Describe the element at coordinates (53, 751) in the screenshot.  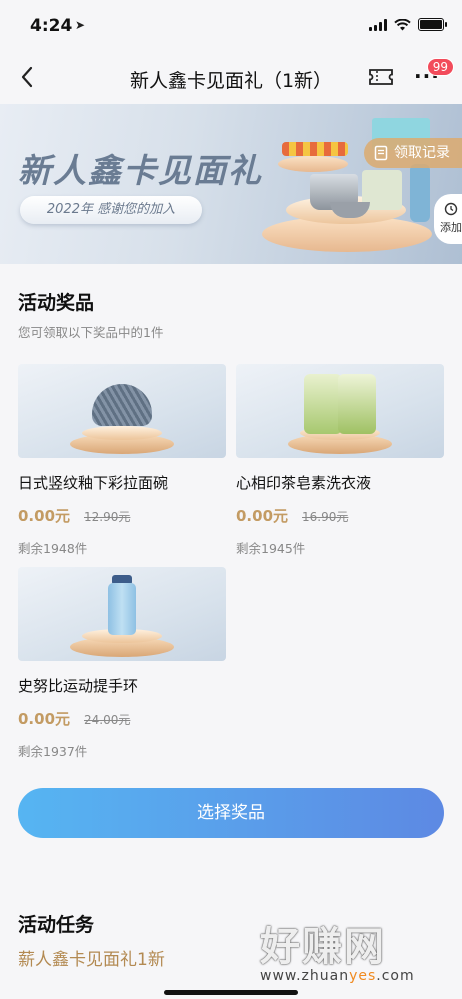
I see `prize-stock: 剩余1937件` at that location.